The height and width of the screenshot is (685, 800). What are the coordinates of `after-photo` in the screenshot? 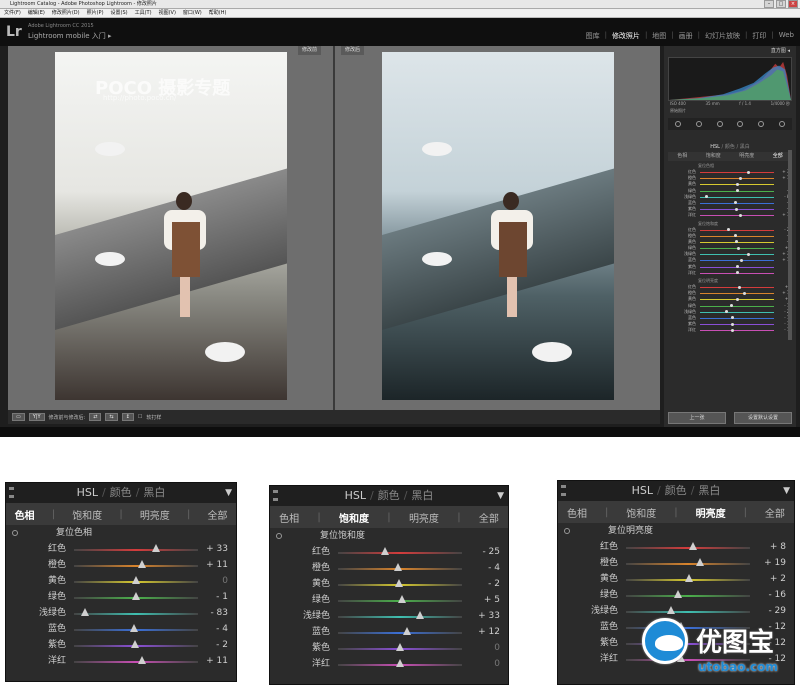 It's located at (498, 226).